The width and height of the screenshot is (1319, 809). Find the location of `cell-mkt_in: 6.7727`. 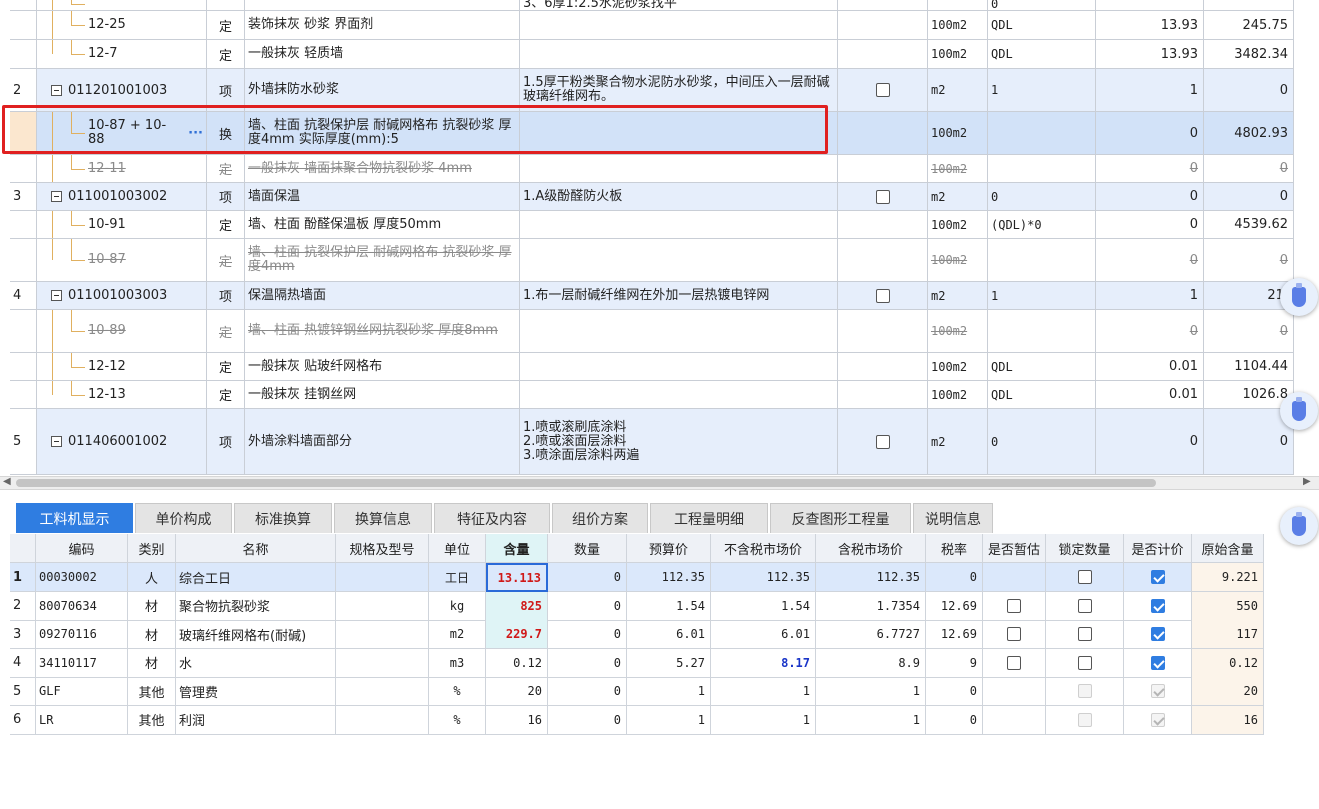

cell-mkt_in: 6.7727 is located at coordinates (871, 634).